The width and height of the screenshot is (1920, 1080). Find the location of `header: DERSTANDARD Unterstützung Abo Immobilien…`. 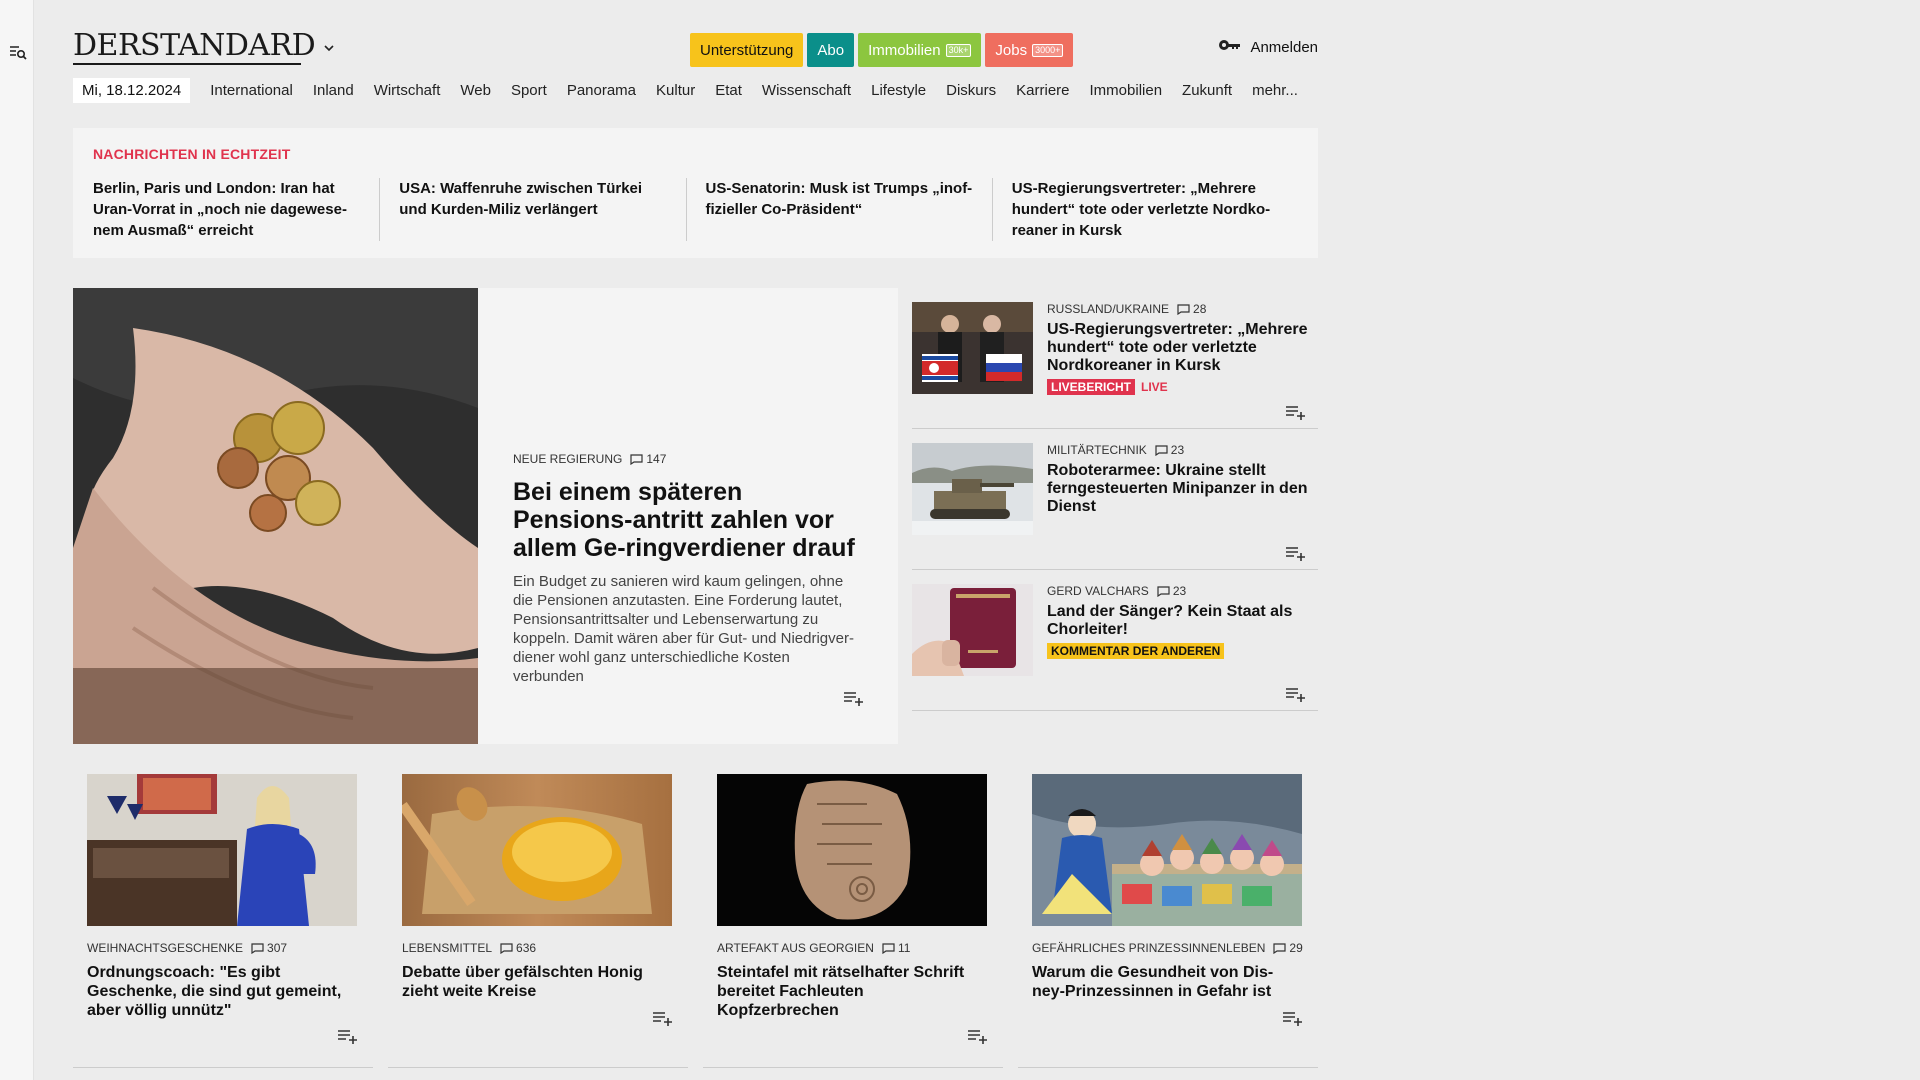

header: DERSTANDARD Unterstützung Abo Immobilien… is located at coordinates (695, 35).